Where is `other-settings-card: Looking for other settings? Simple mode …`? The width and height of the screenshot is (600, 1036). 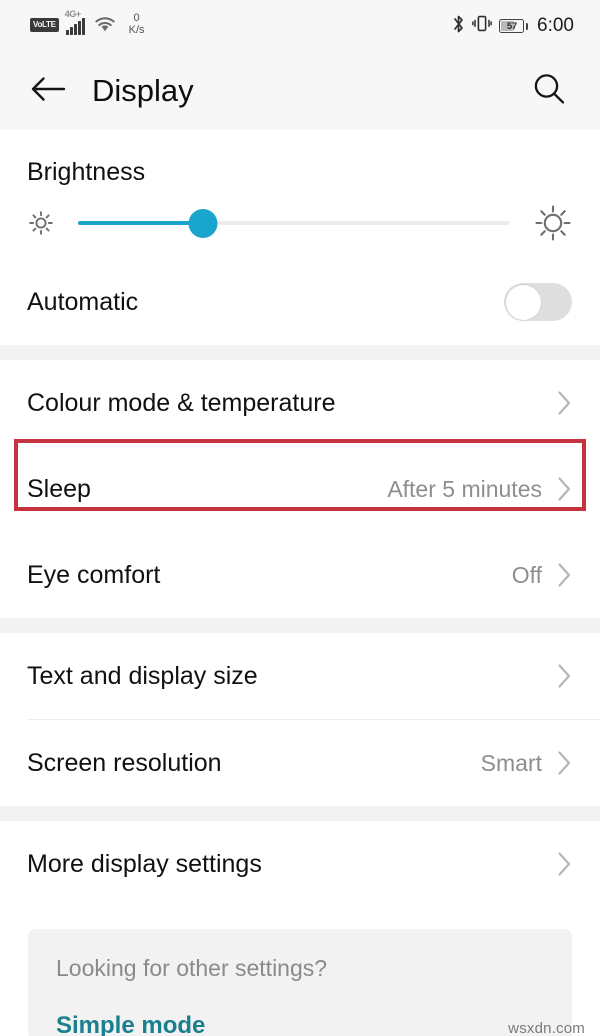 other-settings-card: Looking for other settings? Simple mode … is located at coordinates (306, 982).